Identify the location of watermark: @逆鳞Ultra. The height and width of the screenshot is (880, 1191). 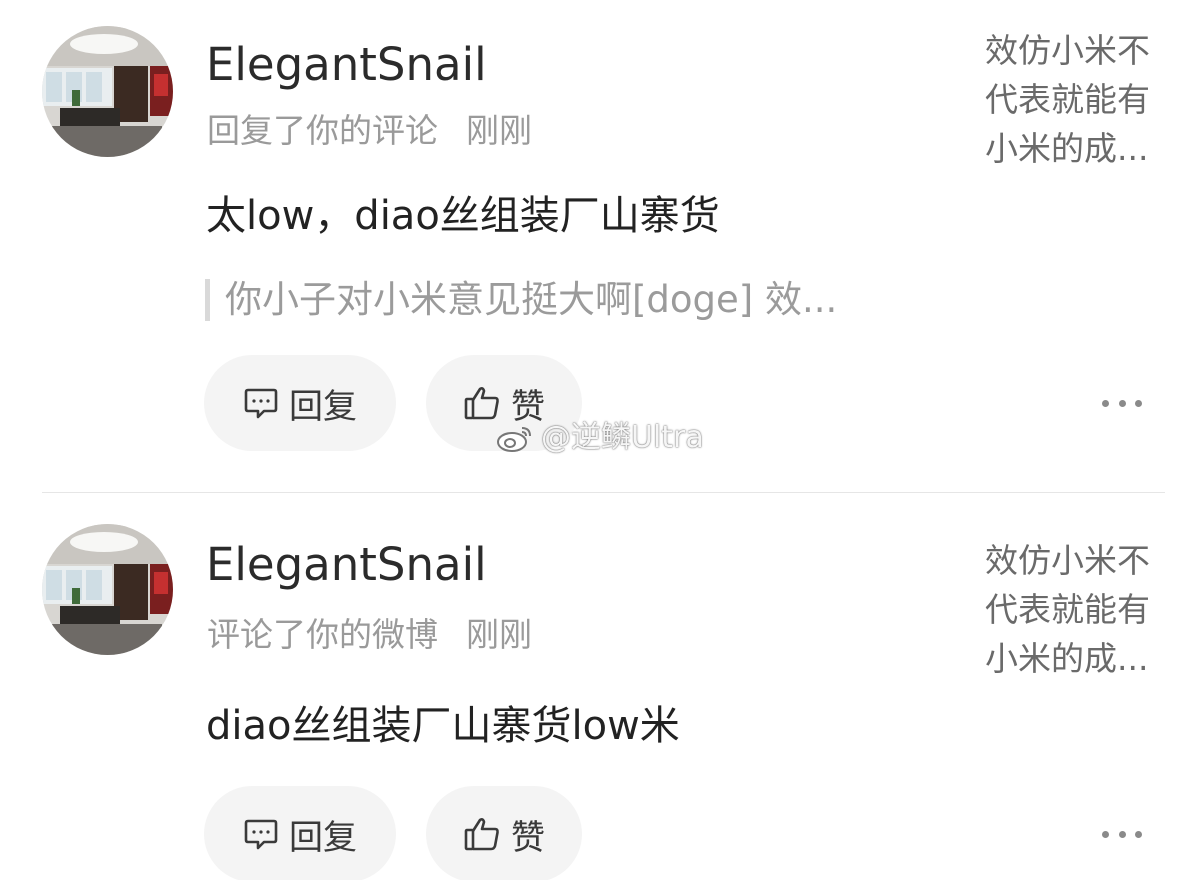
(599, 438).